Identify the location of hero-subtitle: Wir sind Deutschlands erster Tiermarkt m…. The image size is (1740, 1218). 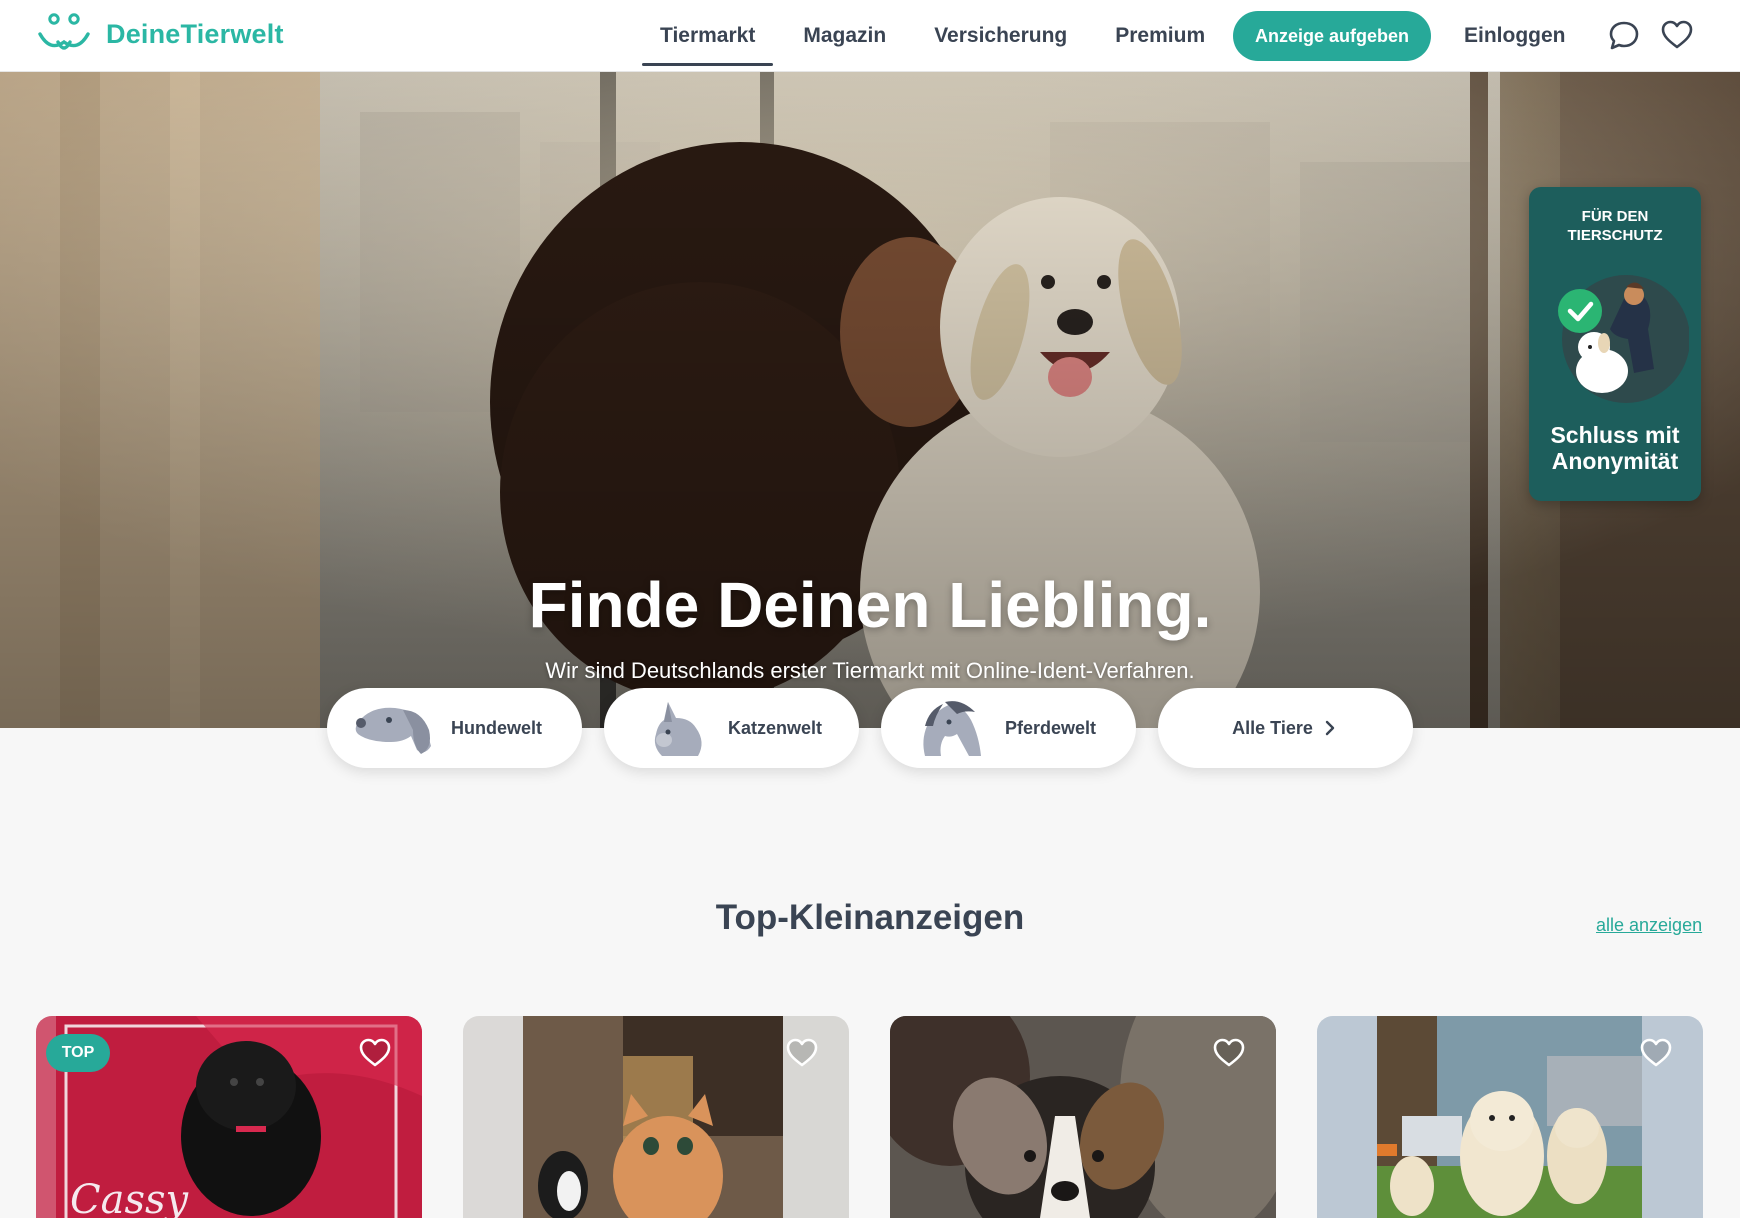
(870, 670).